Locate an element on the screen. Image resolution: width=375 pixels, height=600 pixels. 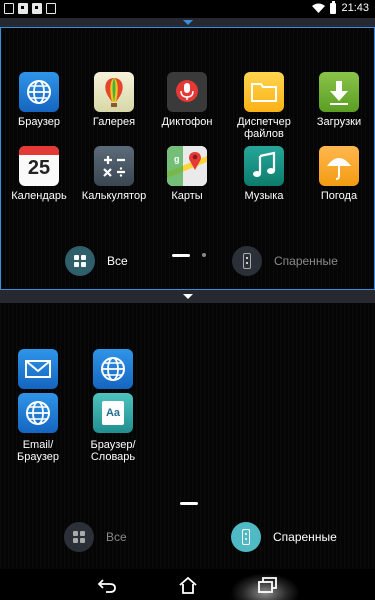
app-label: Калькулятор is located at coordinates (114, 196).